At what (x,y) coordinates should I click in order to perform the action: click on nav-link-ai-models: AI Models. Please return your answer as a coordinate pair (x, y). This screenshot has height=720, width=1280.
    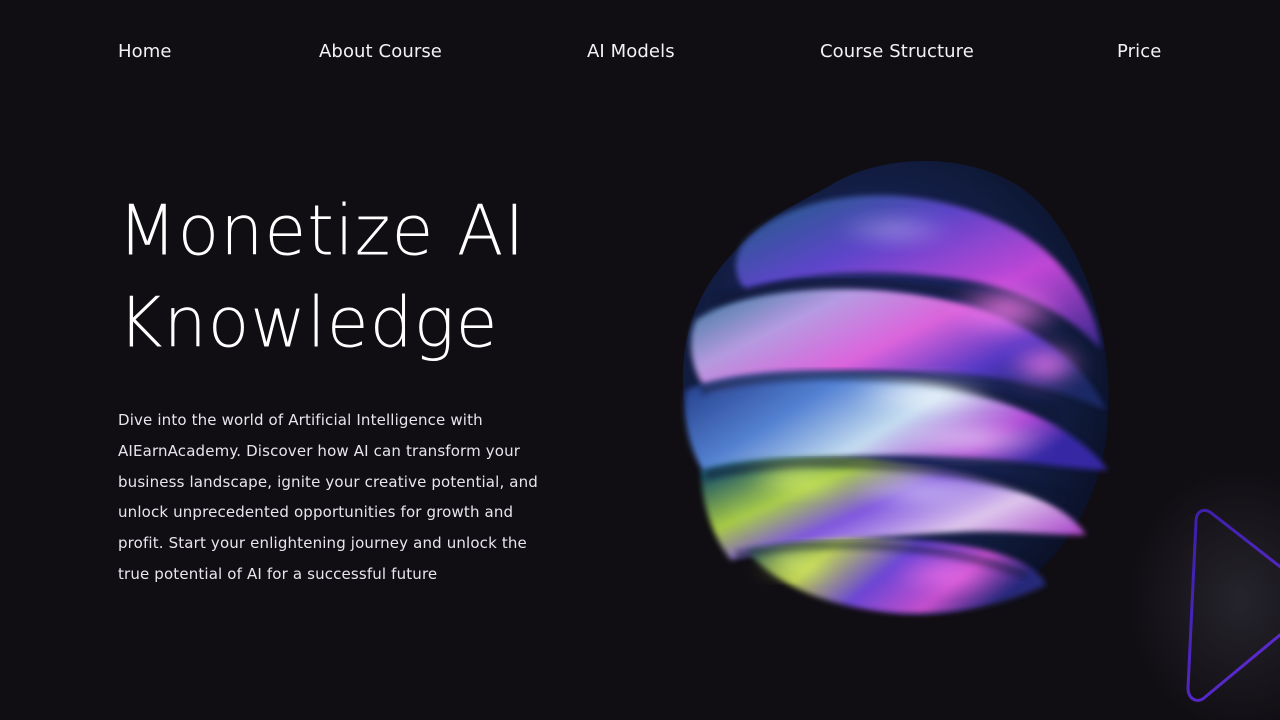
    Looking at the image, I should click on (631, 51).